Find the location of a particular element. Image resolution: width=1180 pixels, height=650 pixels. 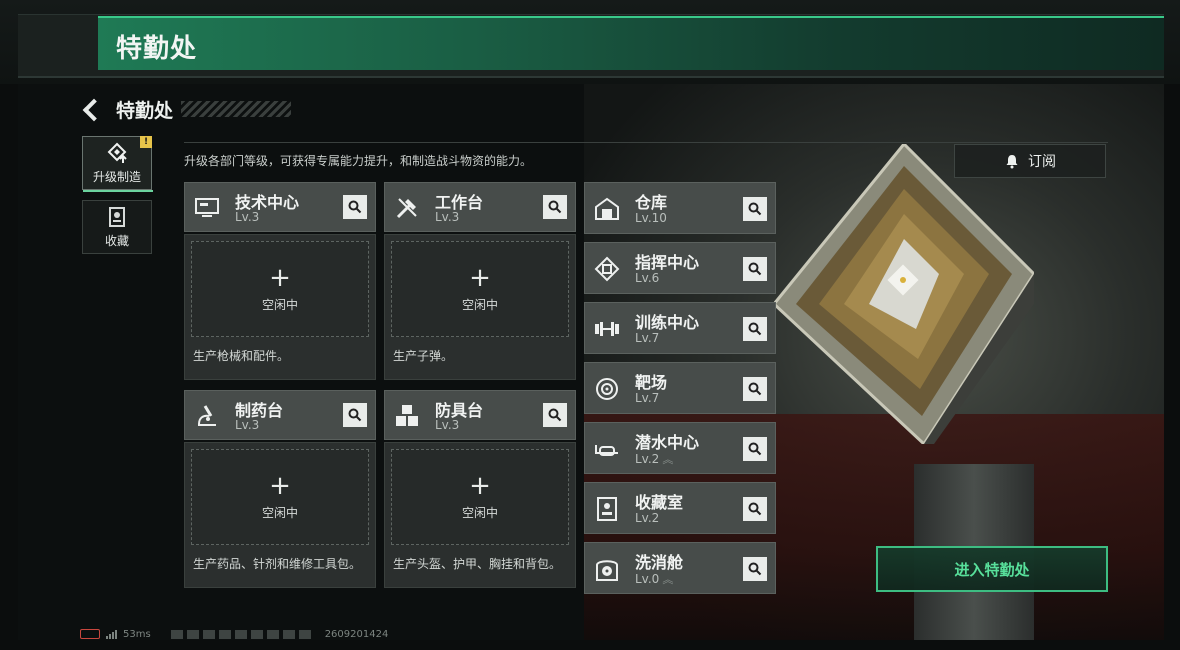

dept-warehouse: 仓库 Lv.10 is located at coordinates (680, 208).